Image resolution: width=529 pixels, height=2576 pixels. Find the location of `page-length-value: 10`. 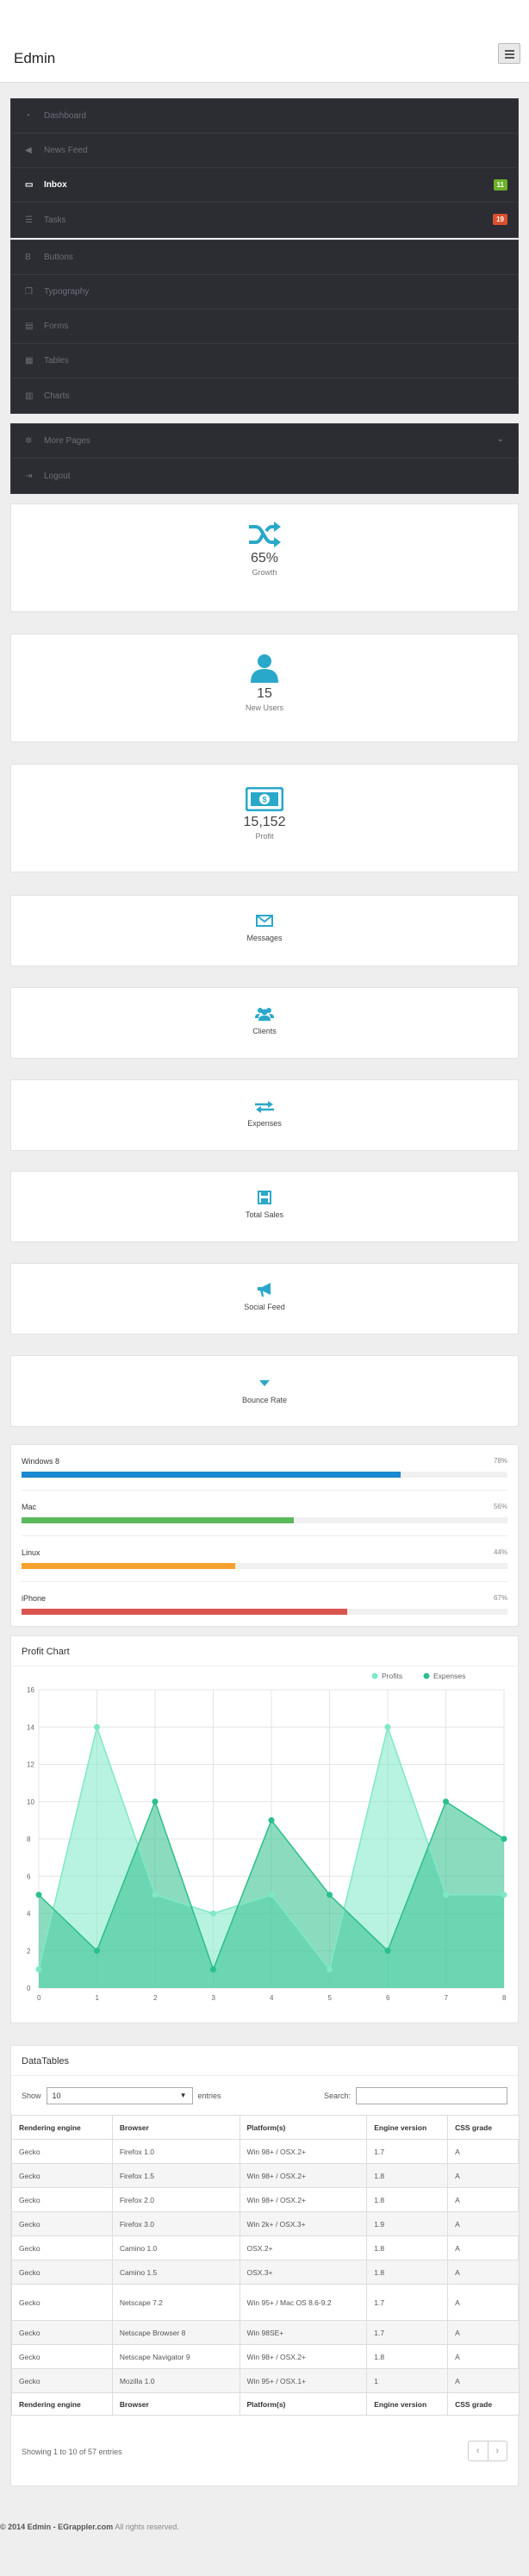

page-length-value: 10 is located at coordinates (57, 2095).